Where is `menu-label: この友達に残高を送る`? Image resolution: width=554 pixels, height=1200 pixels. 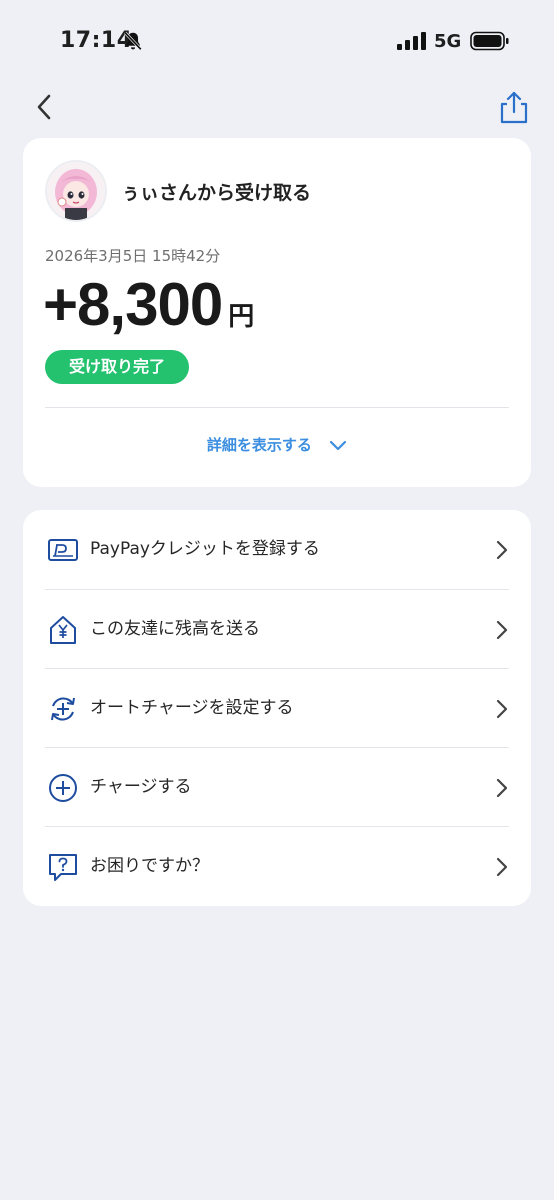
menu-label: この友達に残高を送る is located at coordinates (175, 629).